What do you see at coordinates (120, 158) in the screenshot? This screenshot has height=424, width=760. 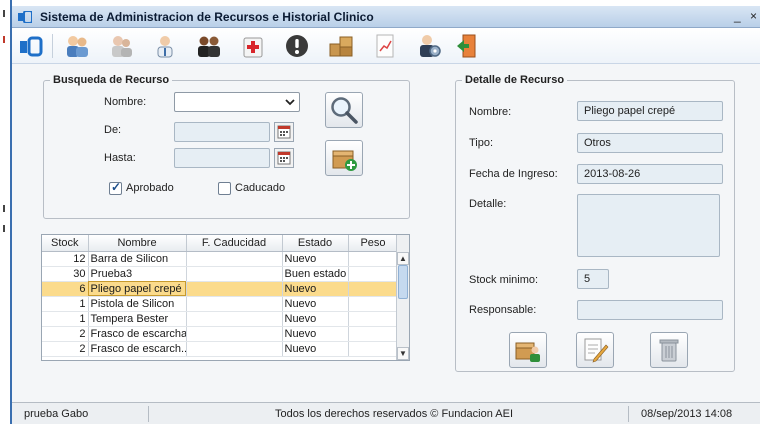 I see `hasta-label: Hasta:` at bounding box center [120, 158].